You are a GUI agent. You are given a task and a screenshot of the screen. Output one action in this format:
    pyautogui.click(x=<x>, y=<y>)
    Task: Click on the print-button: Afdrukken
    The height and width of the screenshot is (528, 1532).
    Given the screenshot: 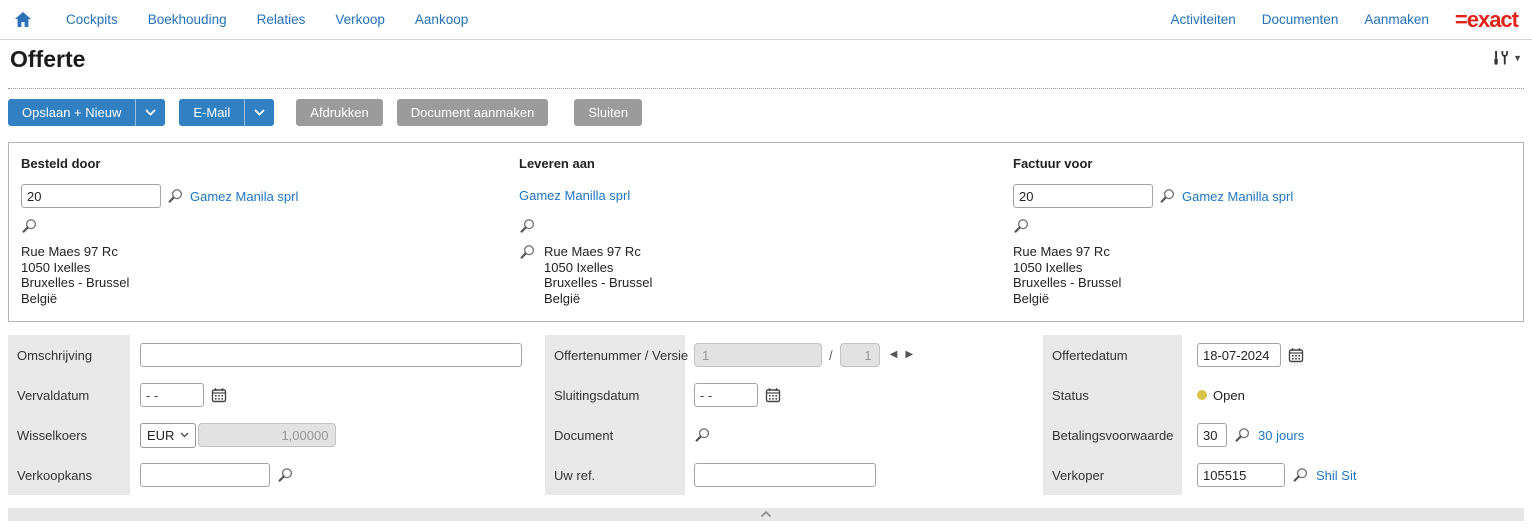 What is the action you would take?
    pyautogui.click(x=339, y=112)
    